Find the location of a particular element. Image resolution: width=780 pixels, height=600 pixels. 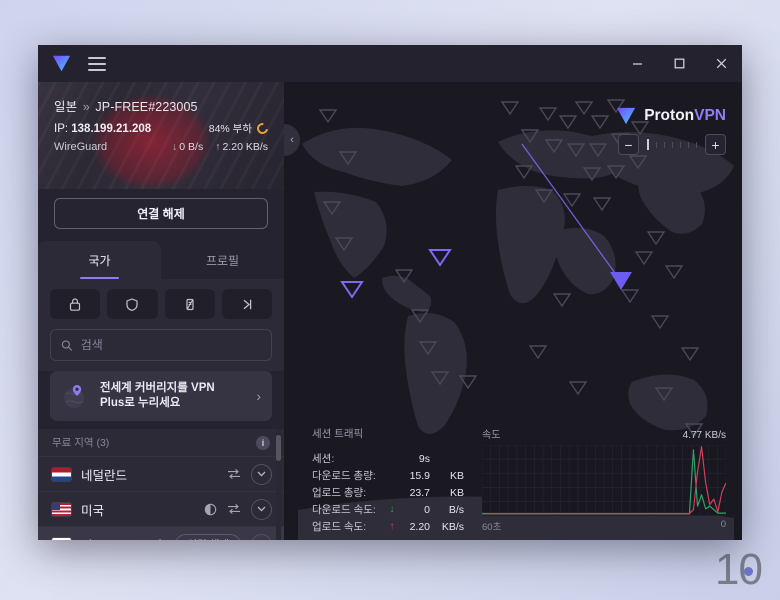

watermark-one: 1 is located at coordinates (727, 569).